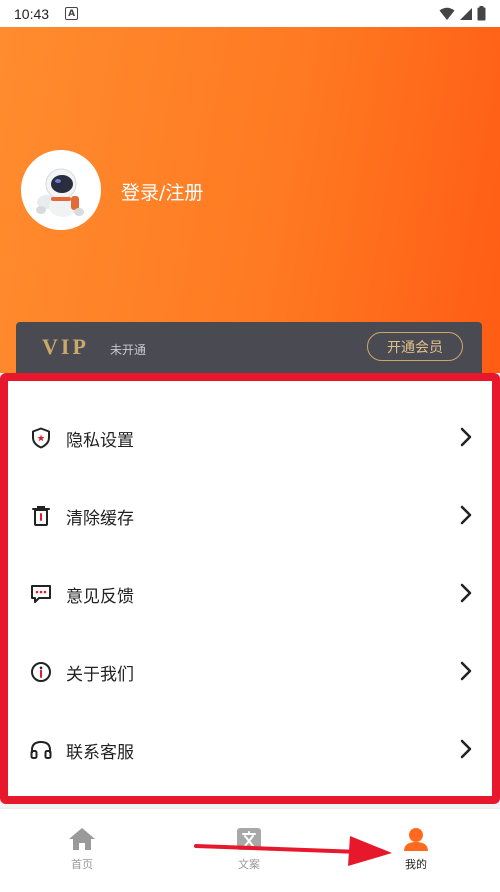  I want to click on activate-vip-button: 开通会员, so click(415, 346).